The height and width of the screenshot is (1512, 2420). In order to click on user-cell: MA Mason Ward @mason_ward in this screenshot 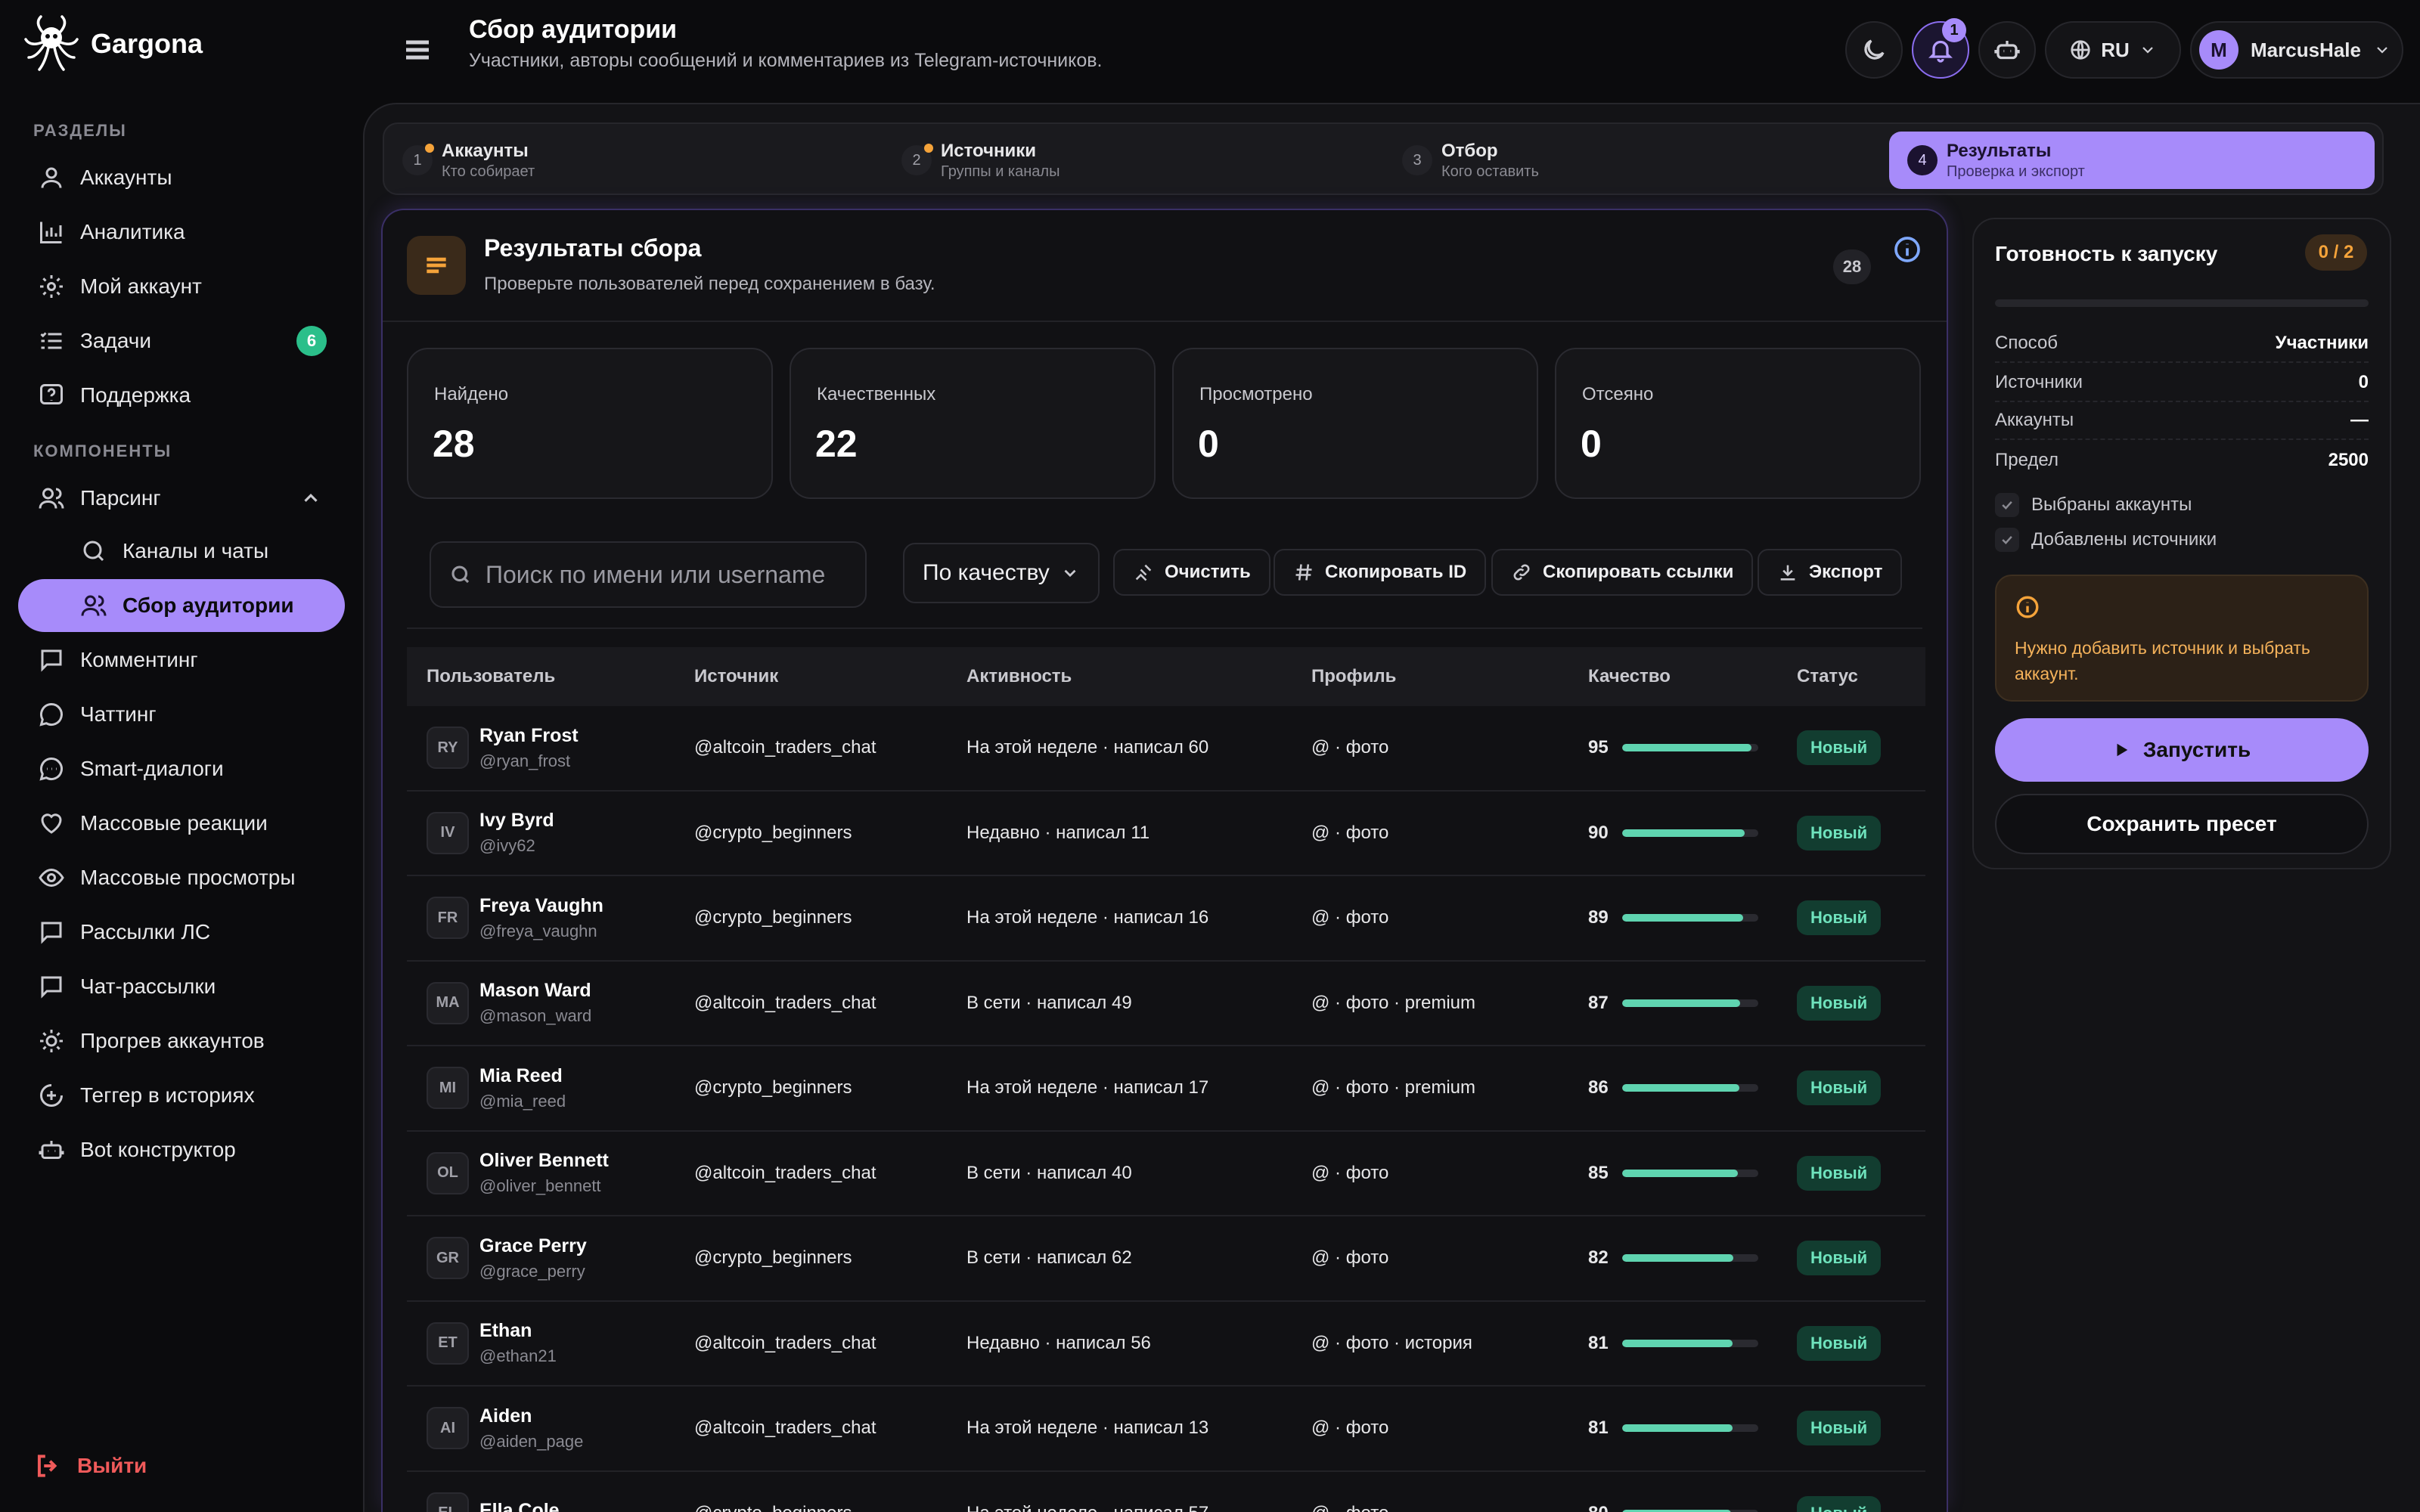, I will do `click(509, 1003)`.